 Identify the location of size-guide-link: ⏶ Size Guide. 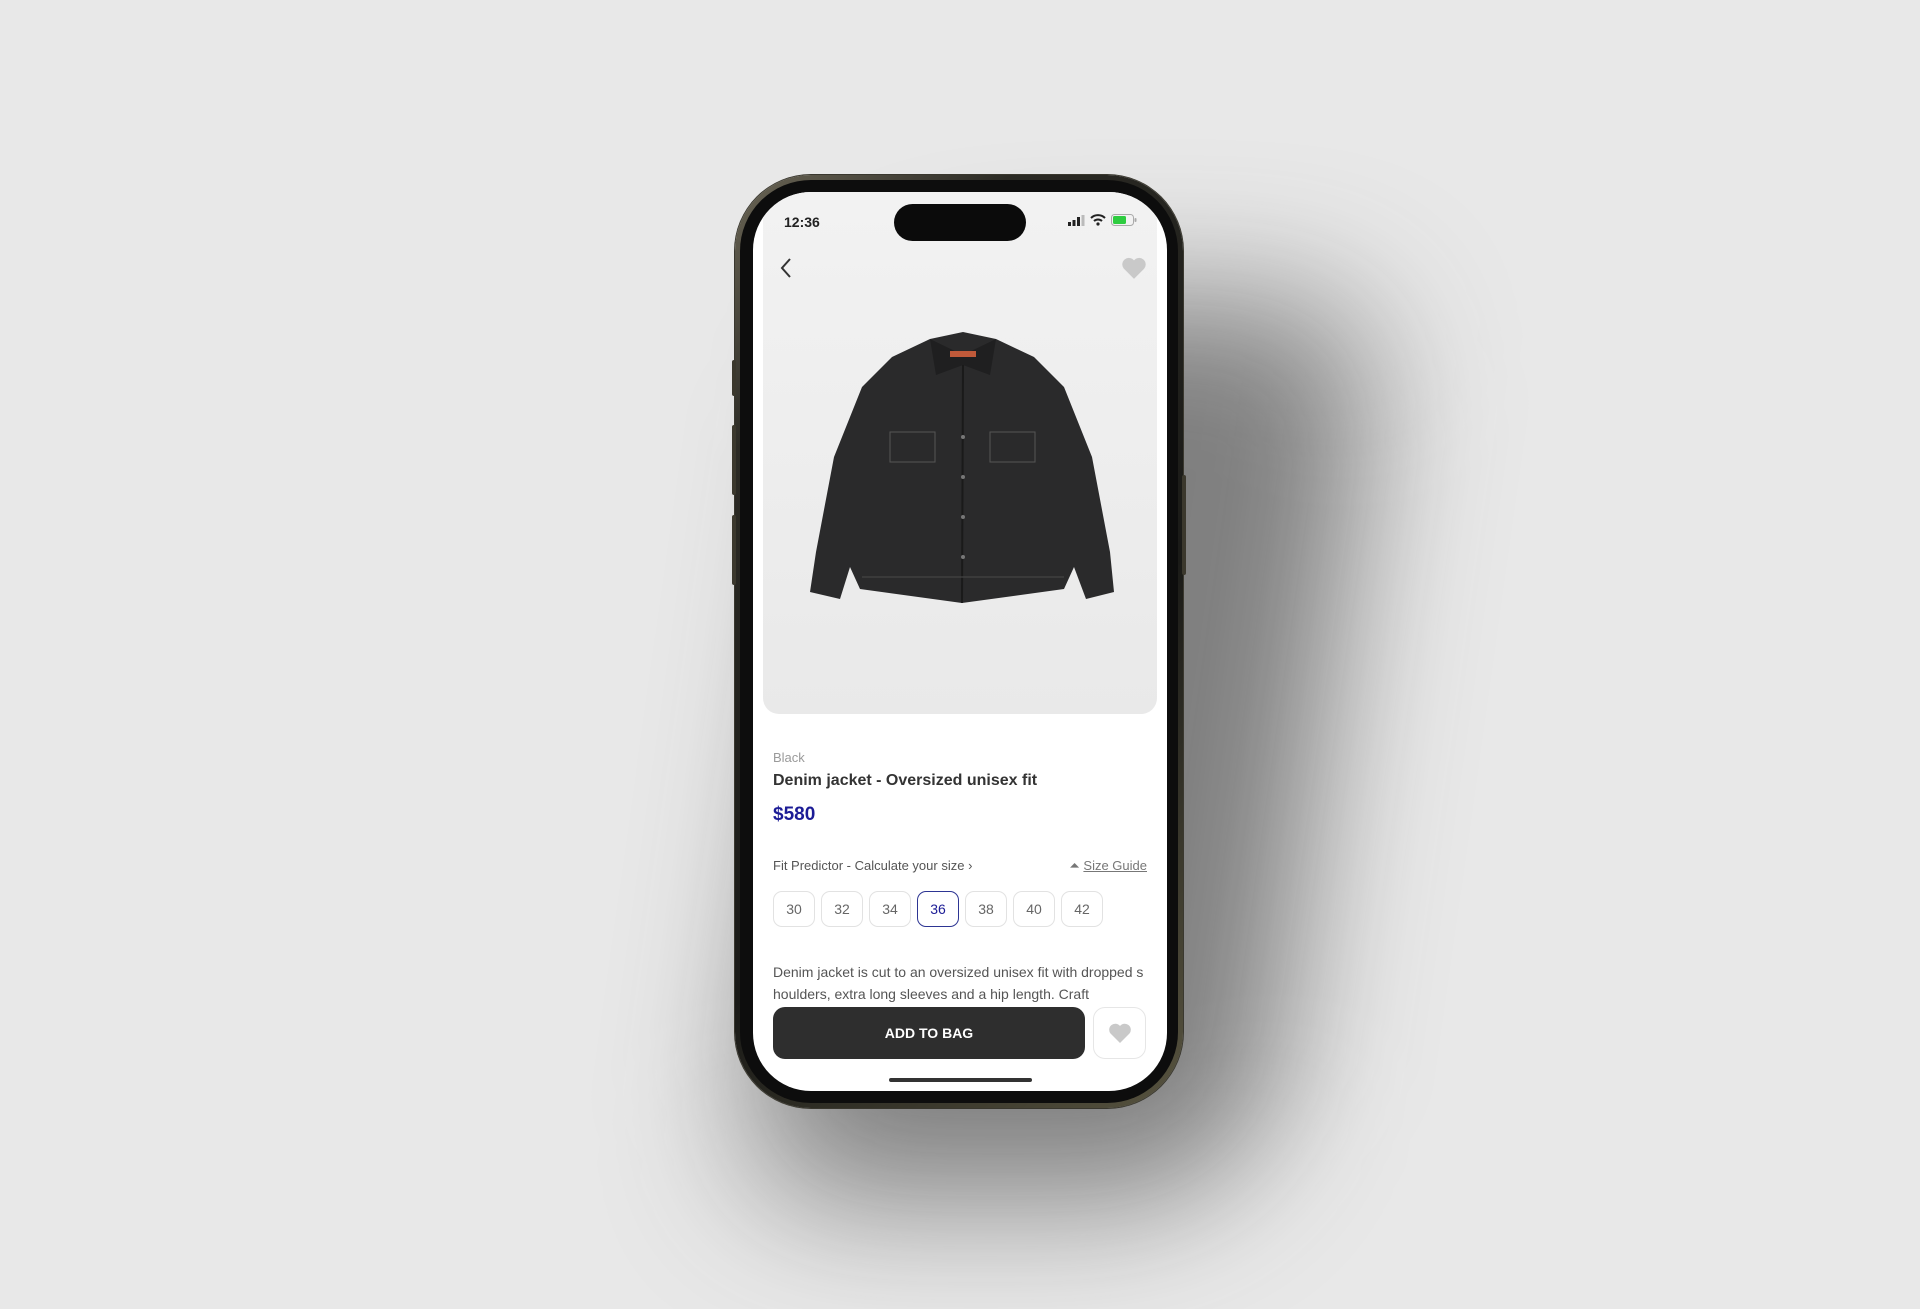
(1108, 866).